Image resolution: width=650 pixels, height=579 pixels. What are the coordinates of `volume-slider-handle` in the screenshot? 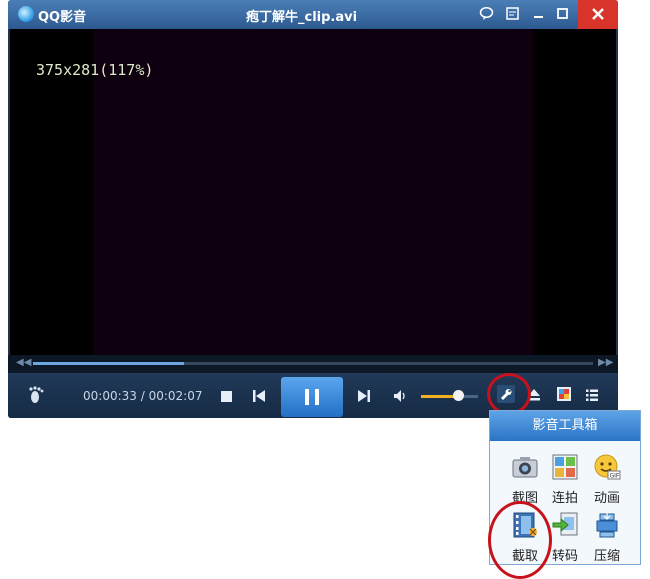 It's located at (458, 395).